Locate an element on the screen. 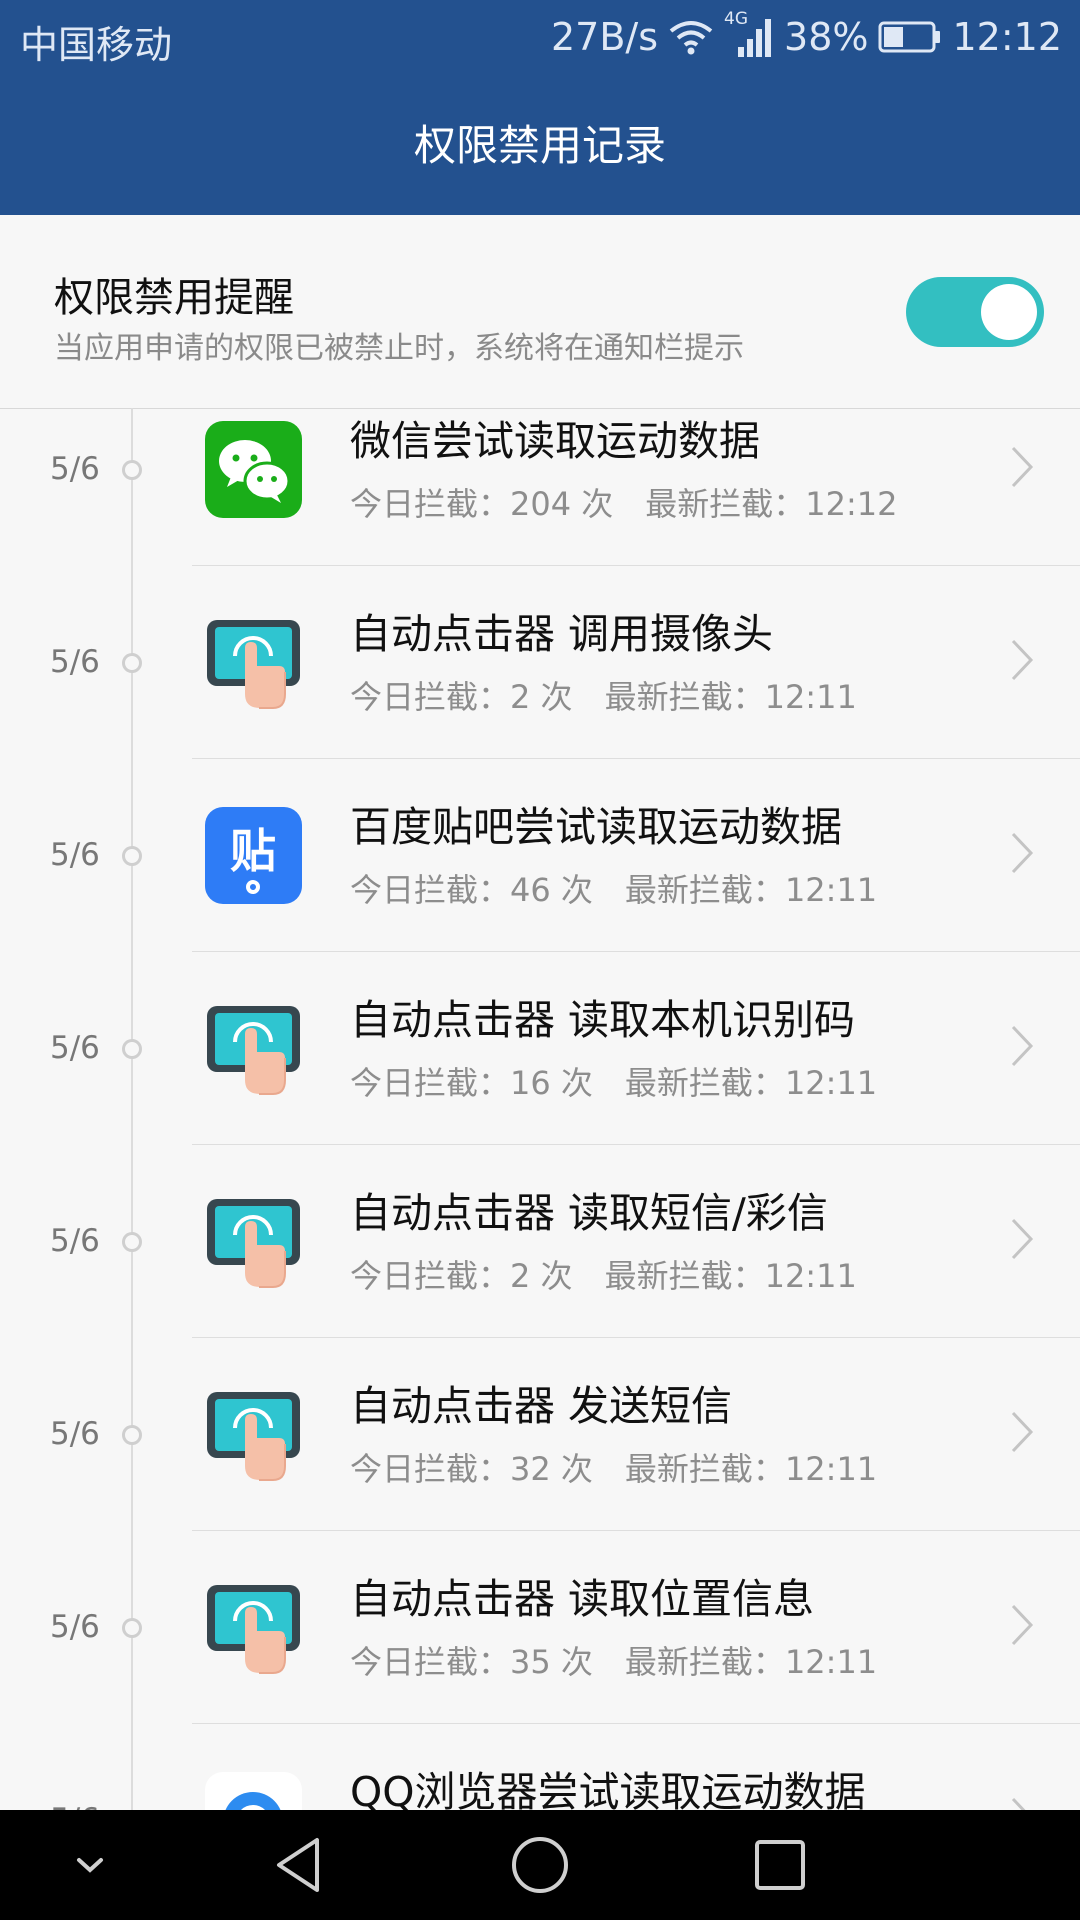 The width and height of the screenshot is (1080, 1920). record-row: 5/6 自动点击器 调用摄像头今日拦截：2 次最新拦截：12:11 is located at coordinates (540, 662).